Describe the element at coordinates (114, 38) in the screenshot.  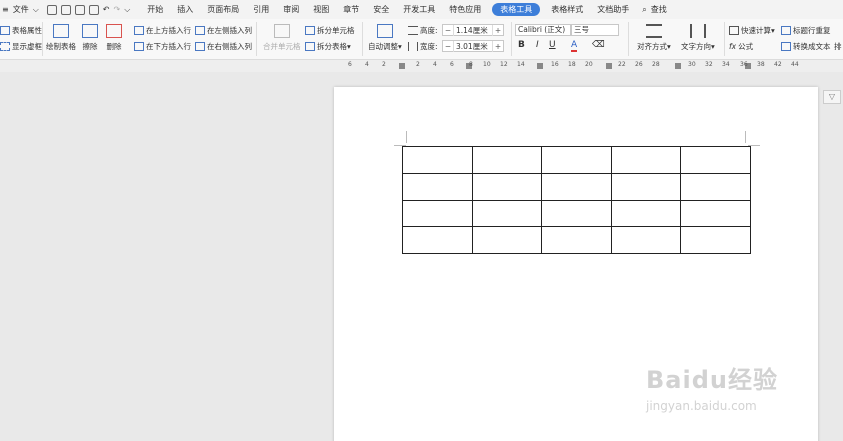
I see `delete-button: 删除` at that location.